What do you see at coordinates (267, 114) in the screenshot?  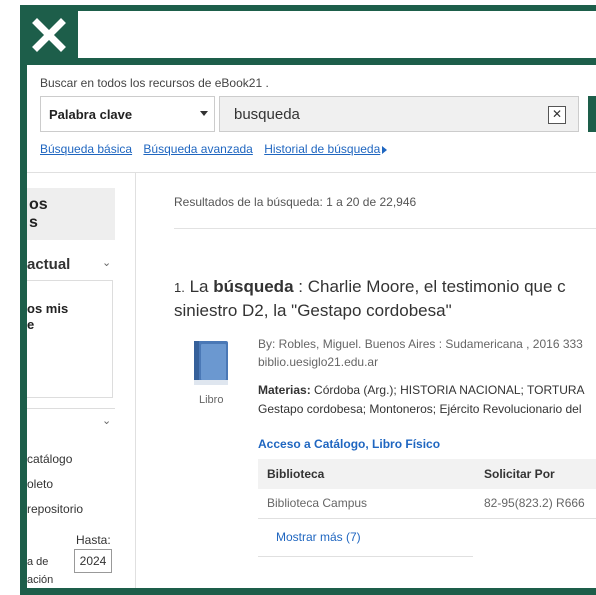 I see `search-input-value: busqueda` at bounding box center [267, 114].